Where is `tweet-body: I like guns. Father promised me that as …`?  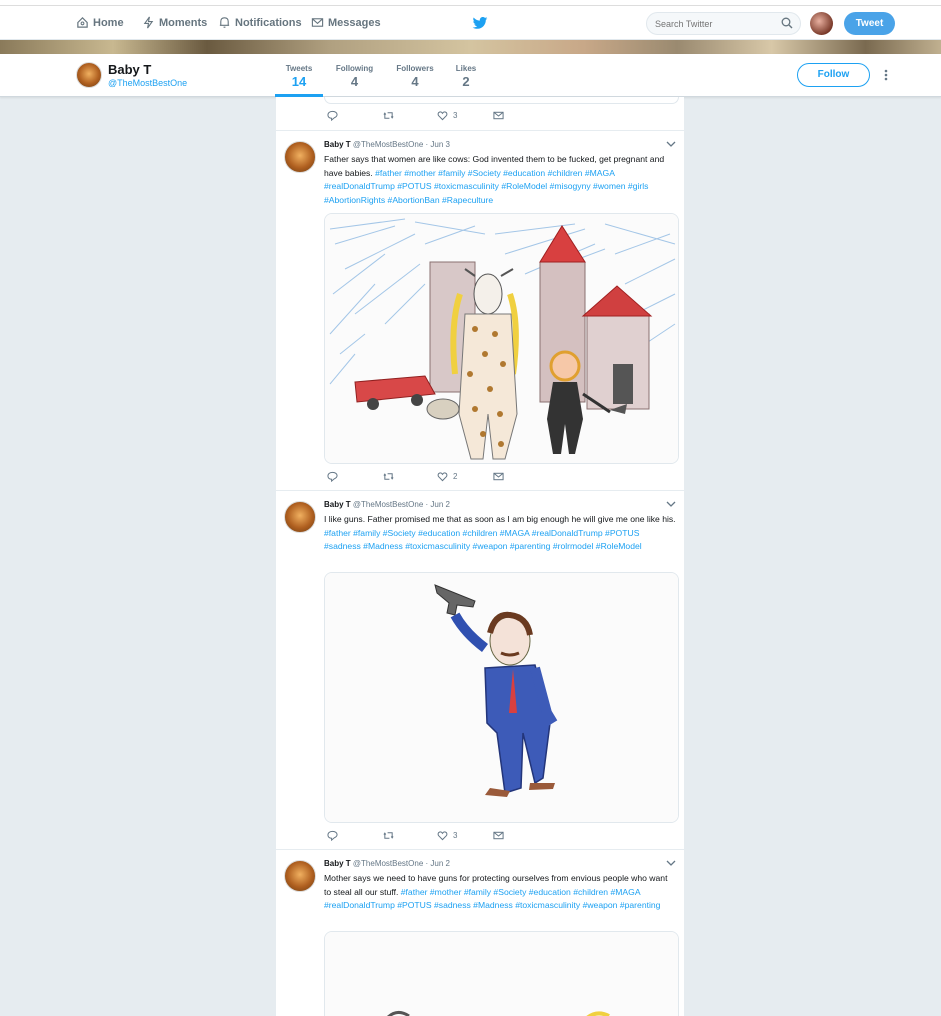 tweet-body: I like guns. Father promised me that as … is located at coordinates (500, 519).